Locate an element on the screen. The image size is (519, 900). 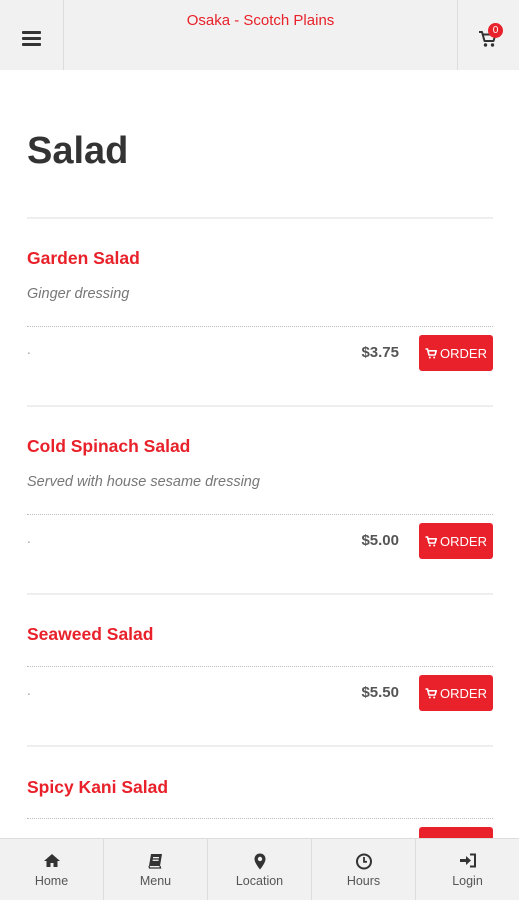
menu-item-price: $3.75 is located at coordinates (380, 352).